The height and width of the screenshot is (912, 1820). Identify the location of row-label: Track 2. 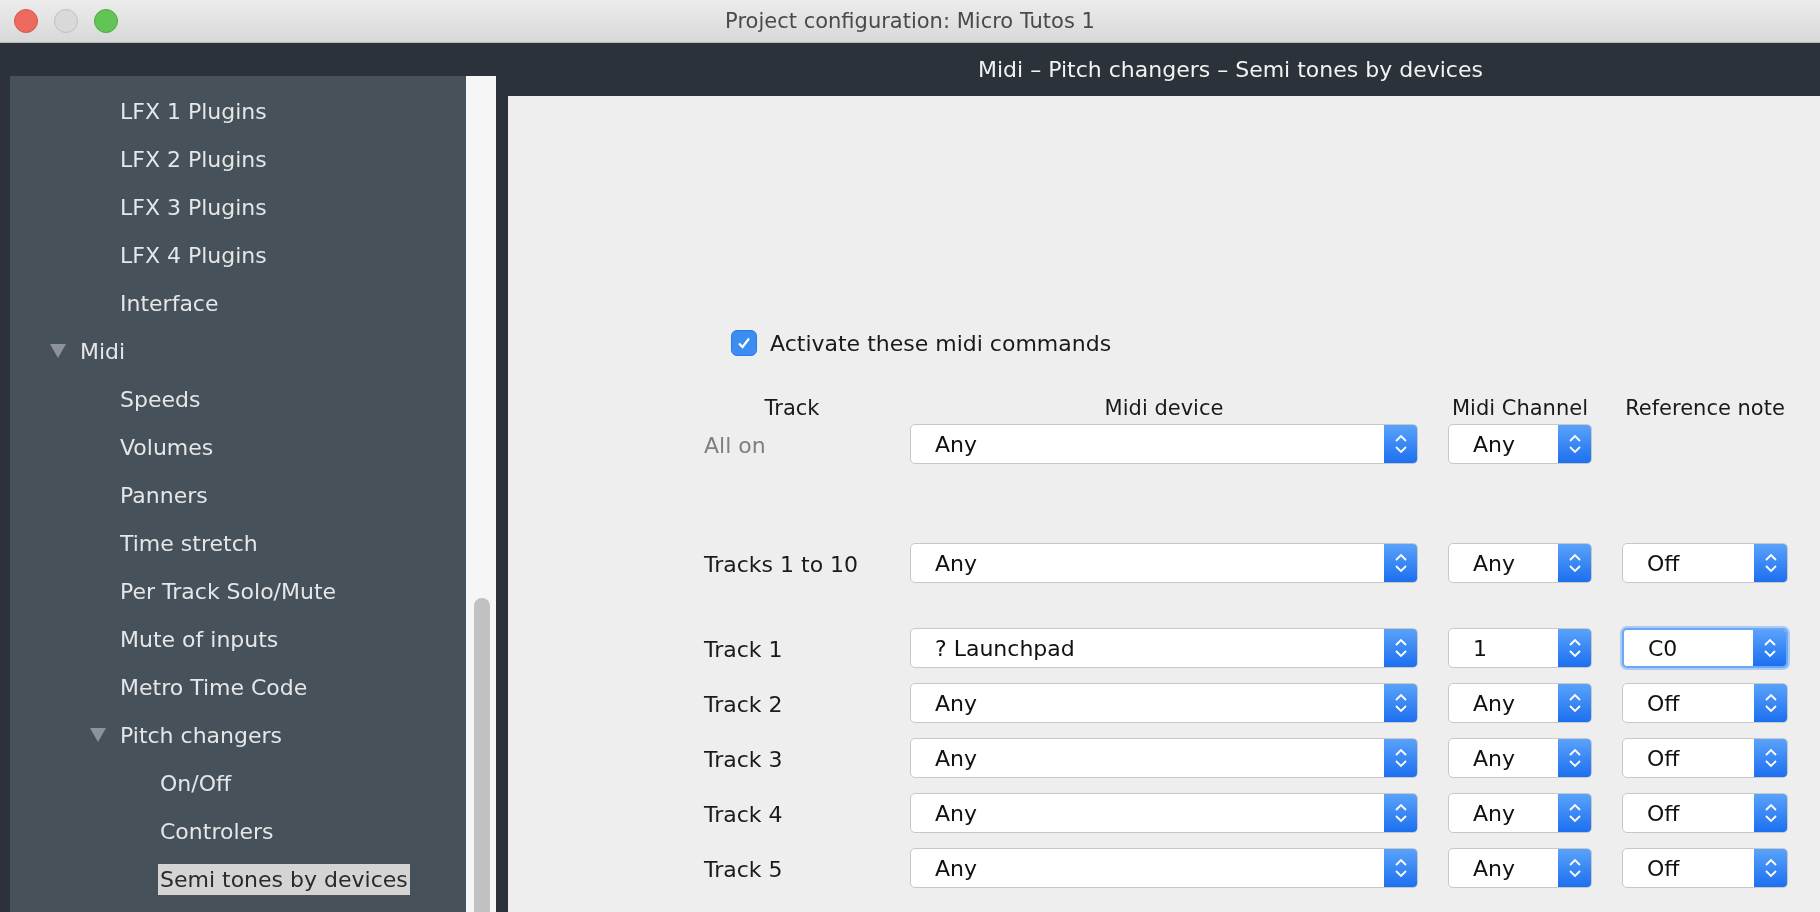
(744, 705).